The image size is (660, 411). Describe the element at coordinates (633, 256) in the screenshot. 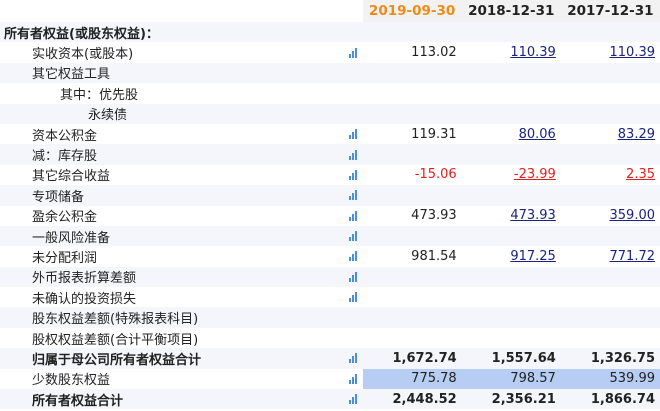

I see `value-link: 771.72` at that location.